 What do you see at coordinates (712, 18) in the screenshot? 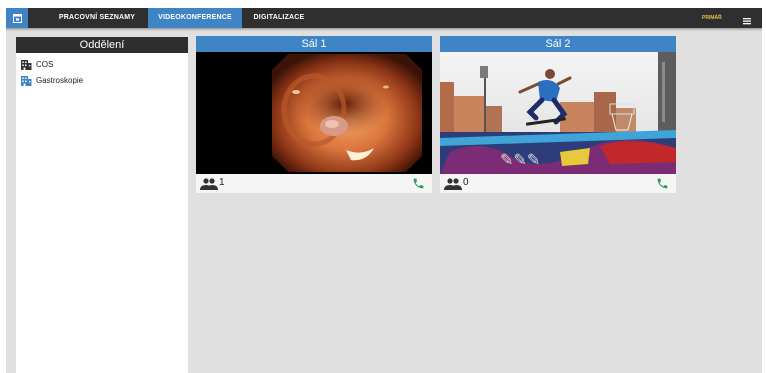
I see `user-name-label: PRIMÁŘ` at bounding box center [712, 18].